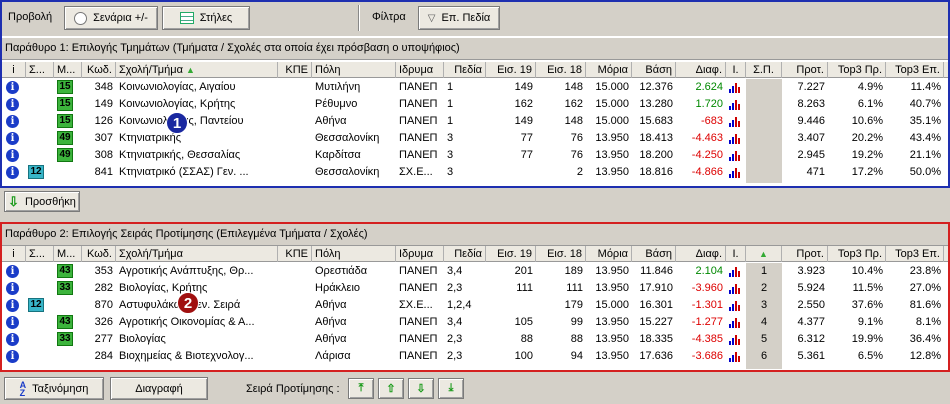  Describe the element at coordinates (36, 305) in the screenshot. I see `group-badge: 12` at that location.